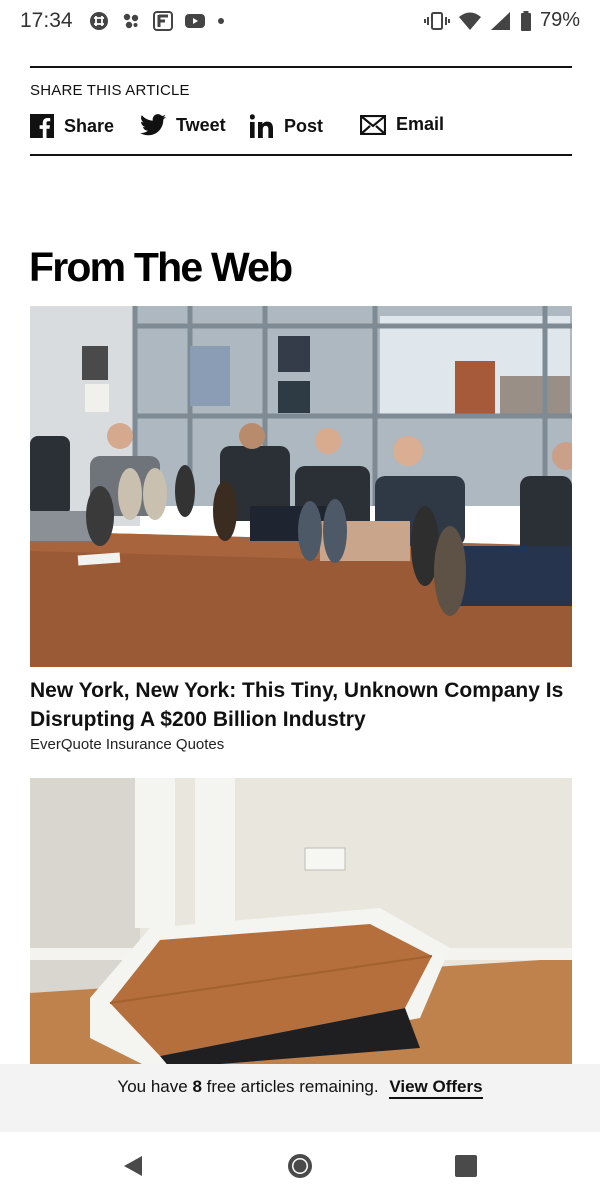 The height and width of the screenshot is (1200, 600). What do you see at coordinates (110, 90) in the screenshot?
I see `share-title: SHARE THIS ARTICLE` at bounding box center [110, 90].